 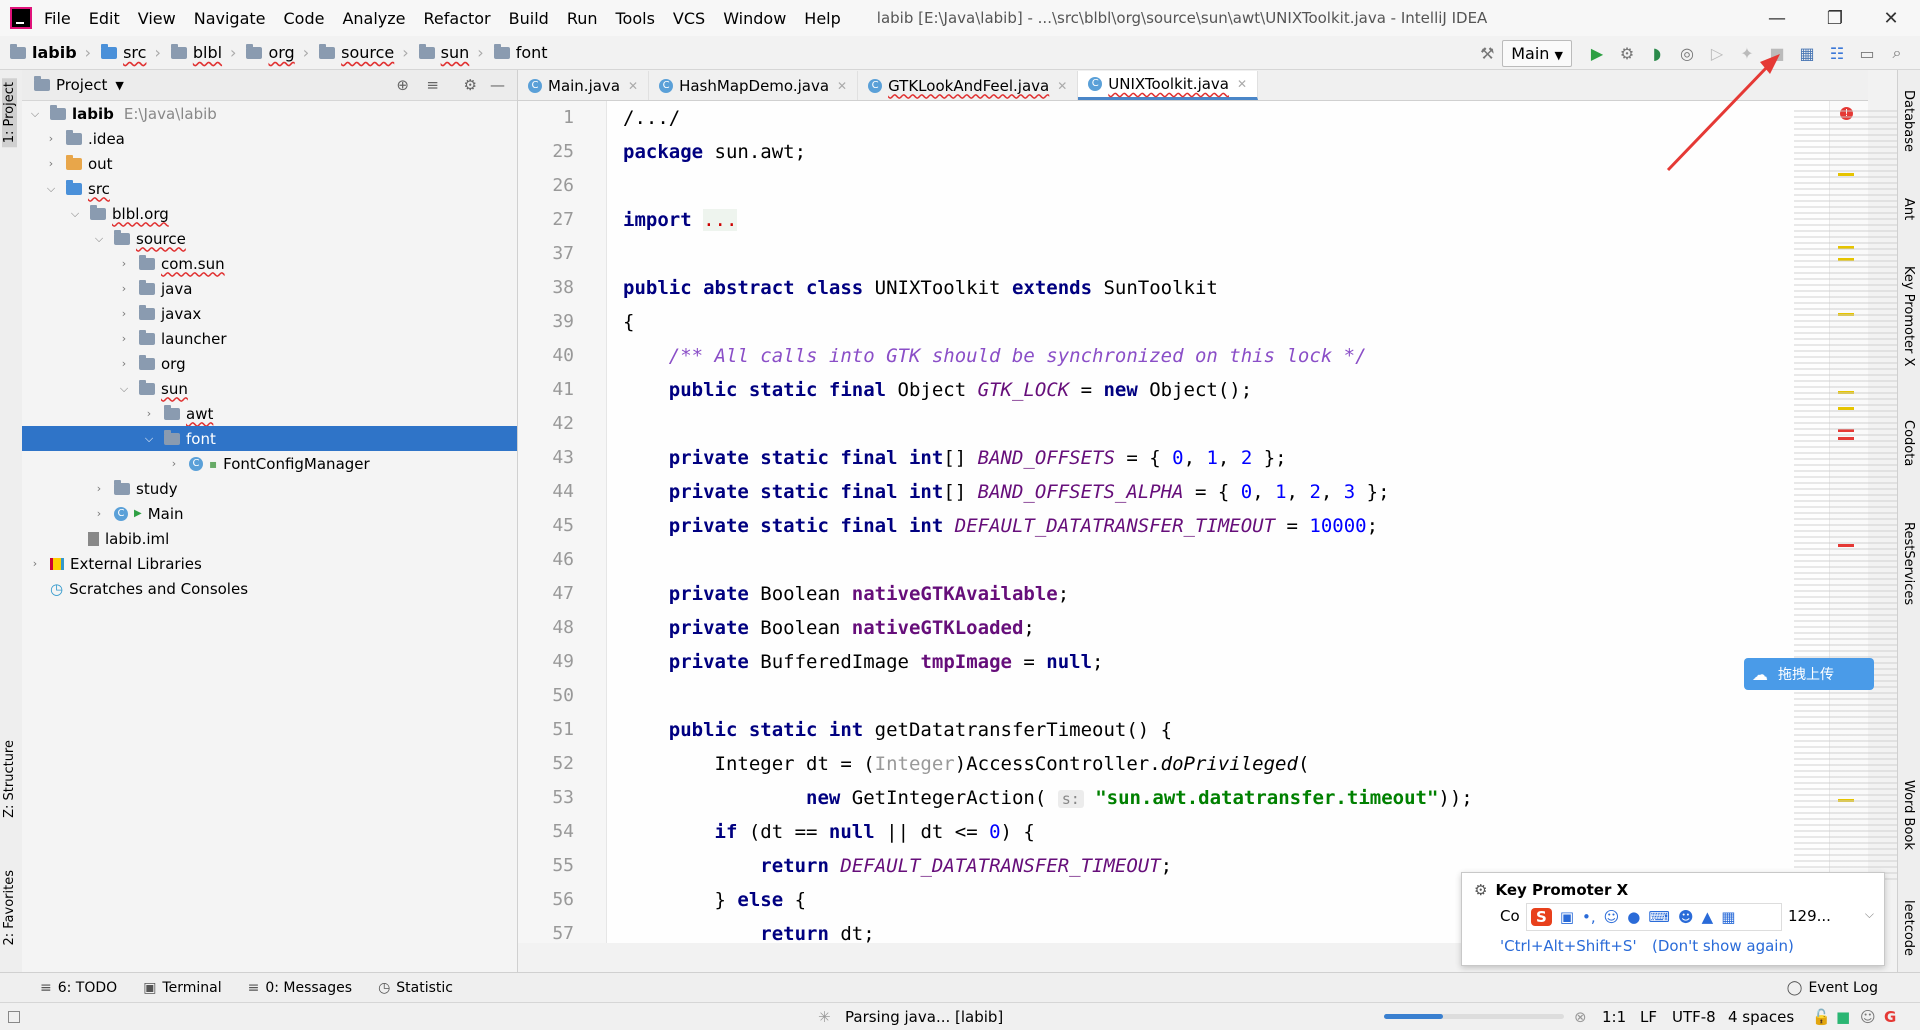 I want to click on menu-vcs: VCS, so click(x=689, y=18).